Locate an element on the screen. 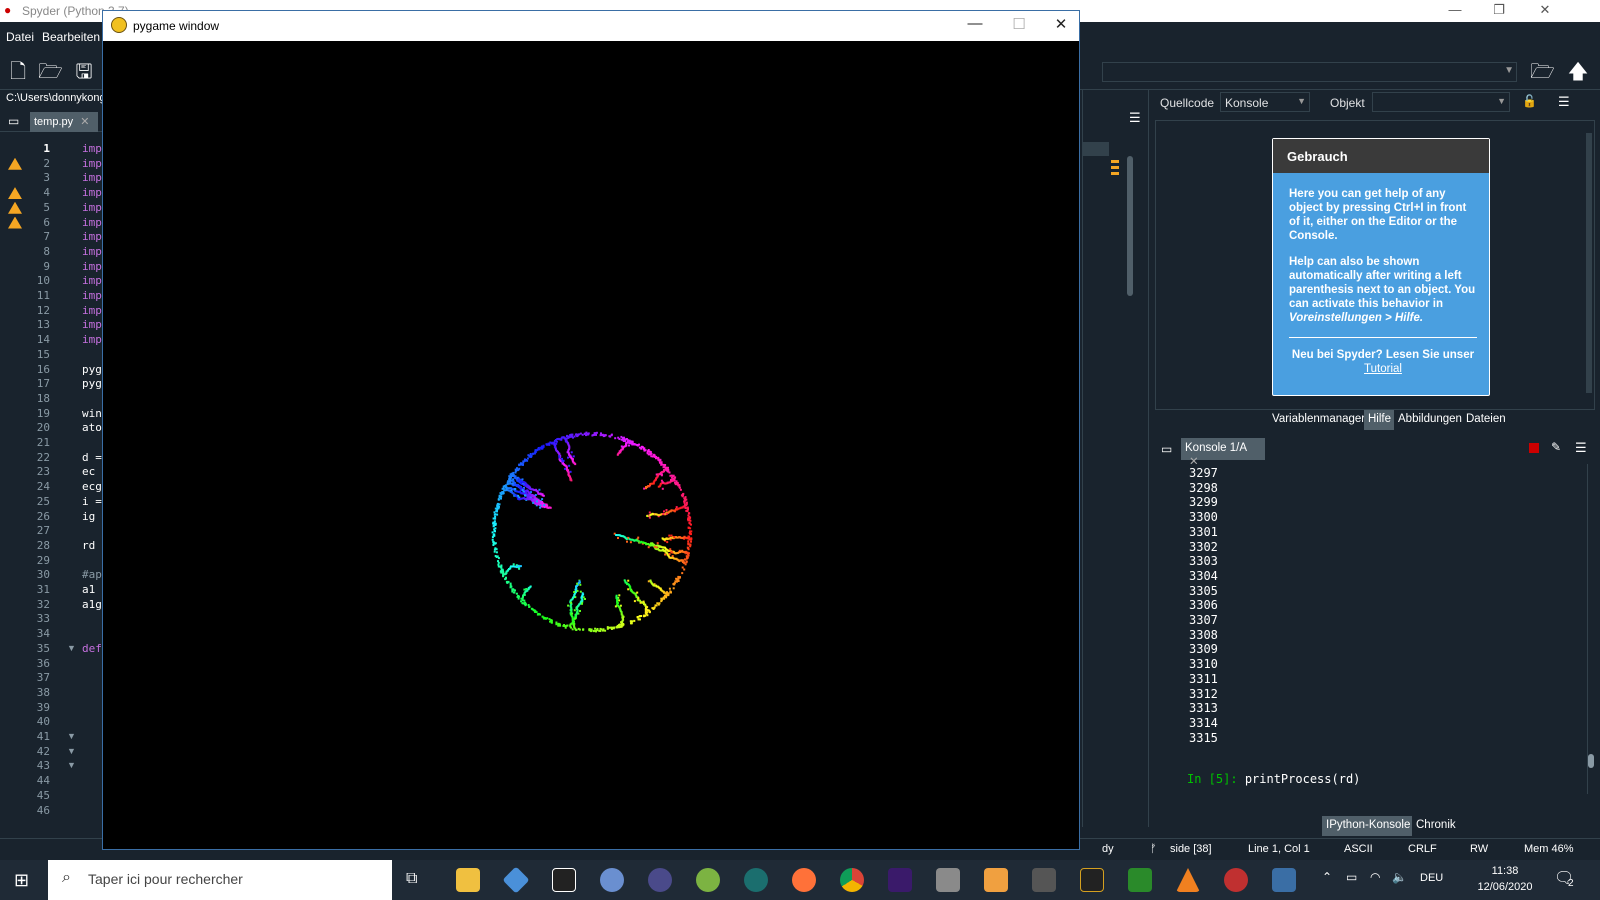 The width and height of the screenshot is (1600, 900). source-combo: Konsole ▼ is located at coordinates (1265, 102).